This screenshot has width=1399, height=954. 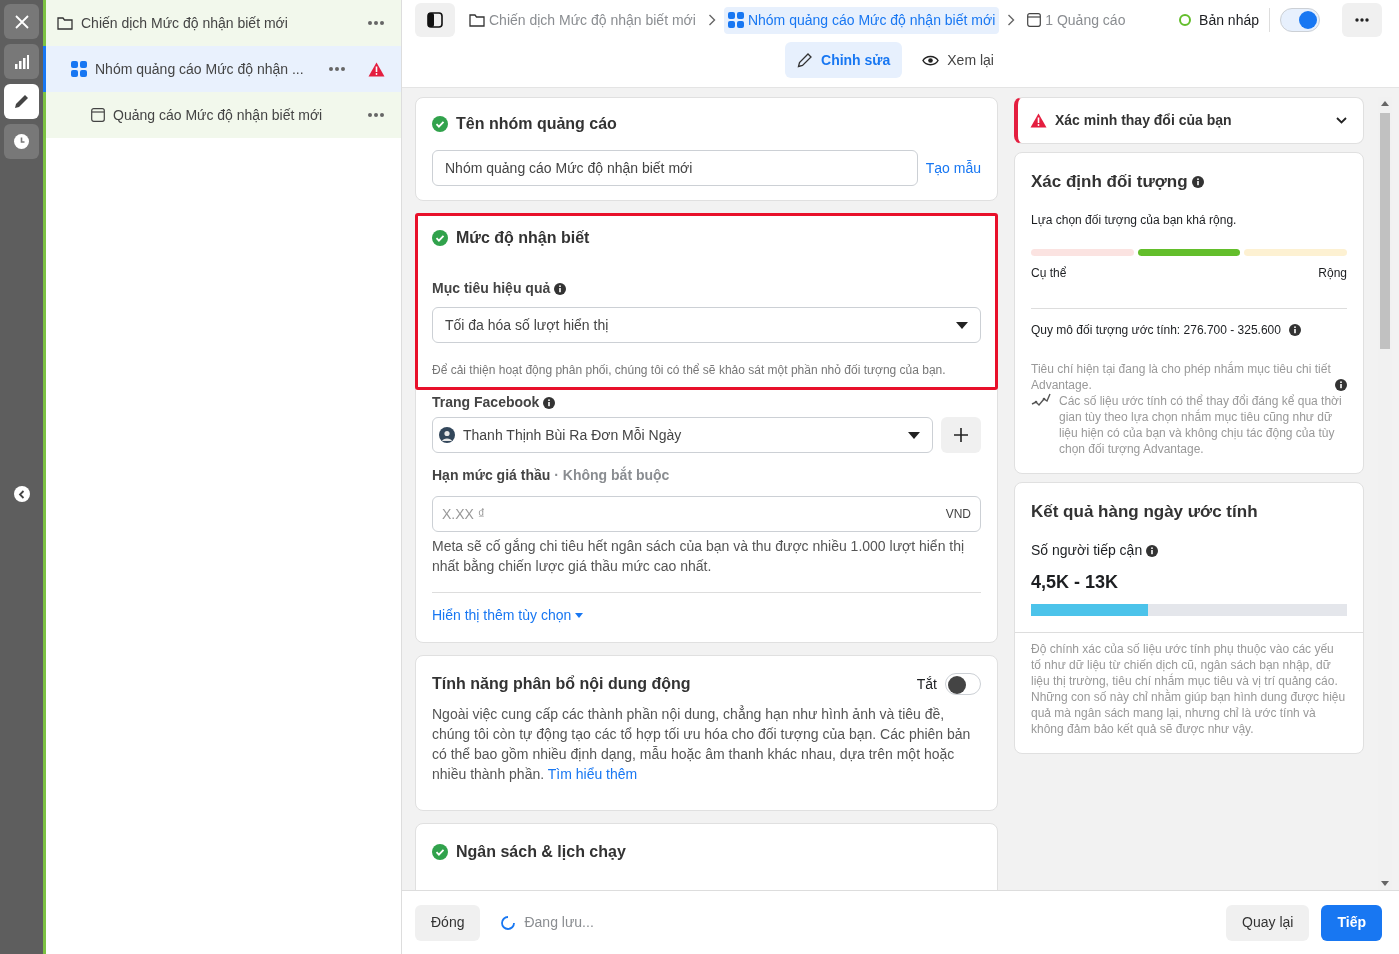 What do you see at coordinates (218, 115) in the screenshot?
I see `tree-item-label: Quảng cáo Mức độ nhận biết mới` at bounding box center [218, 115].